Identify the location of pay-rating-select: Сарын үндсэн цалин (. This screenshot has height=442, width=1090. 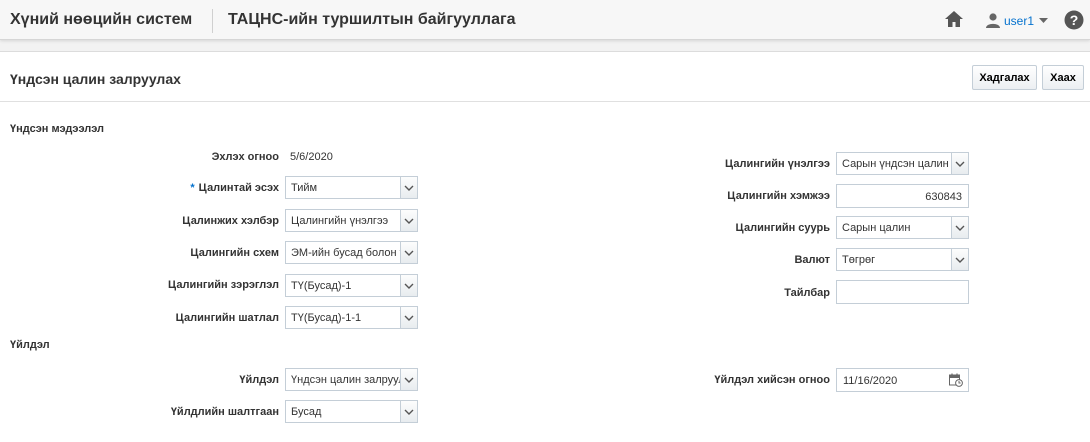
(902, 163).